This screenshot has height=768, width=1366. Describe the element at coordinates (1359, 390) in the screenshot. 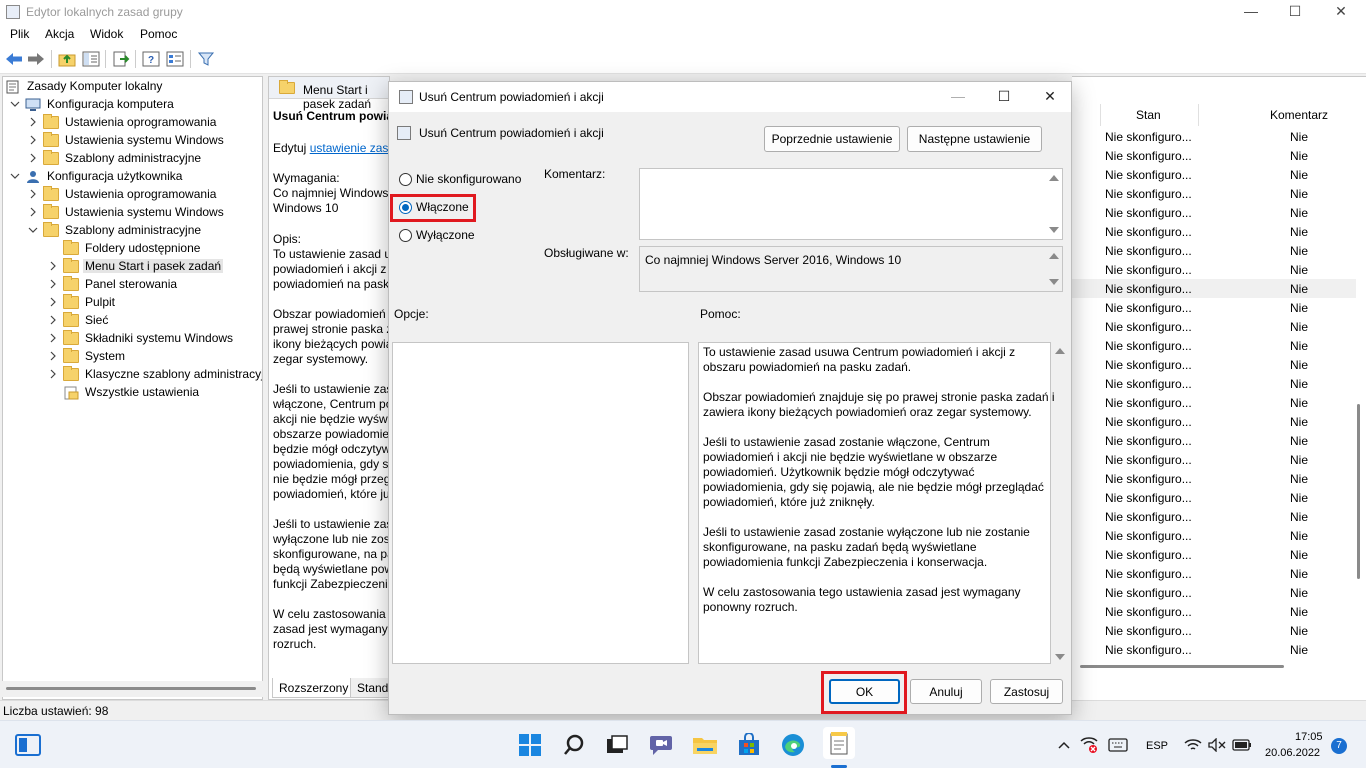

I see `list-vertical-scrollbar` at that location.